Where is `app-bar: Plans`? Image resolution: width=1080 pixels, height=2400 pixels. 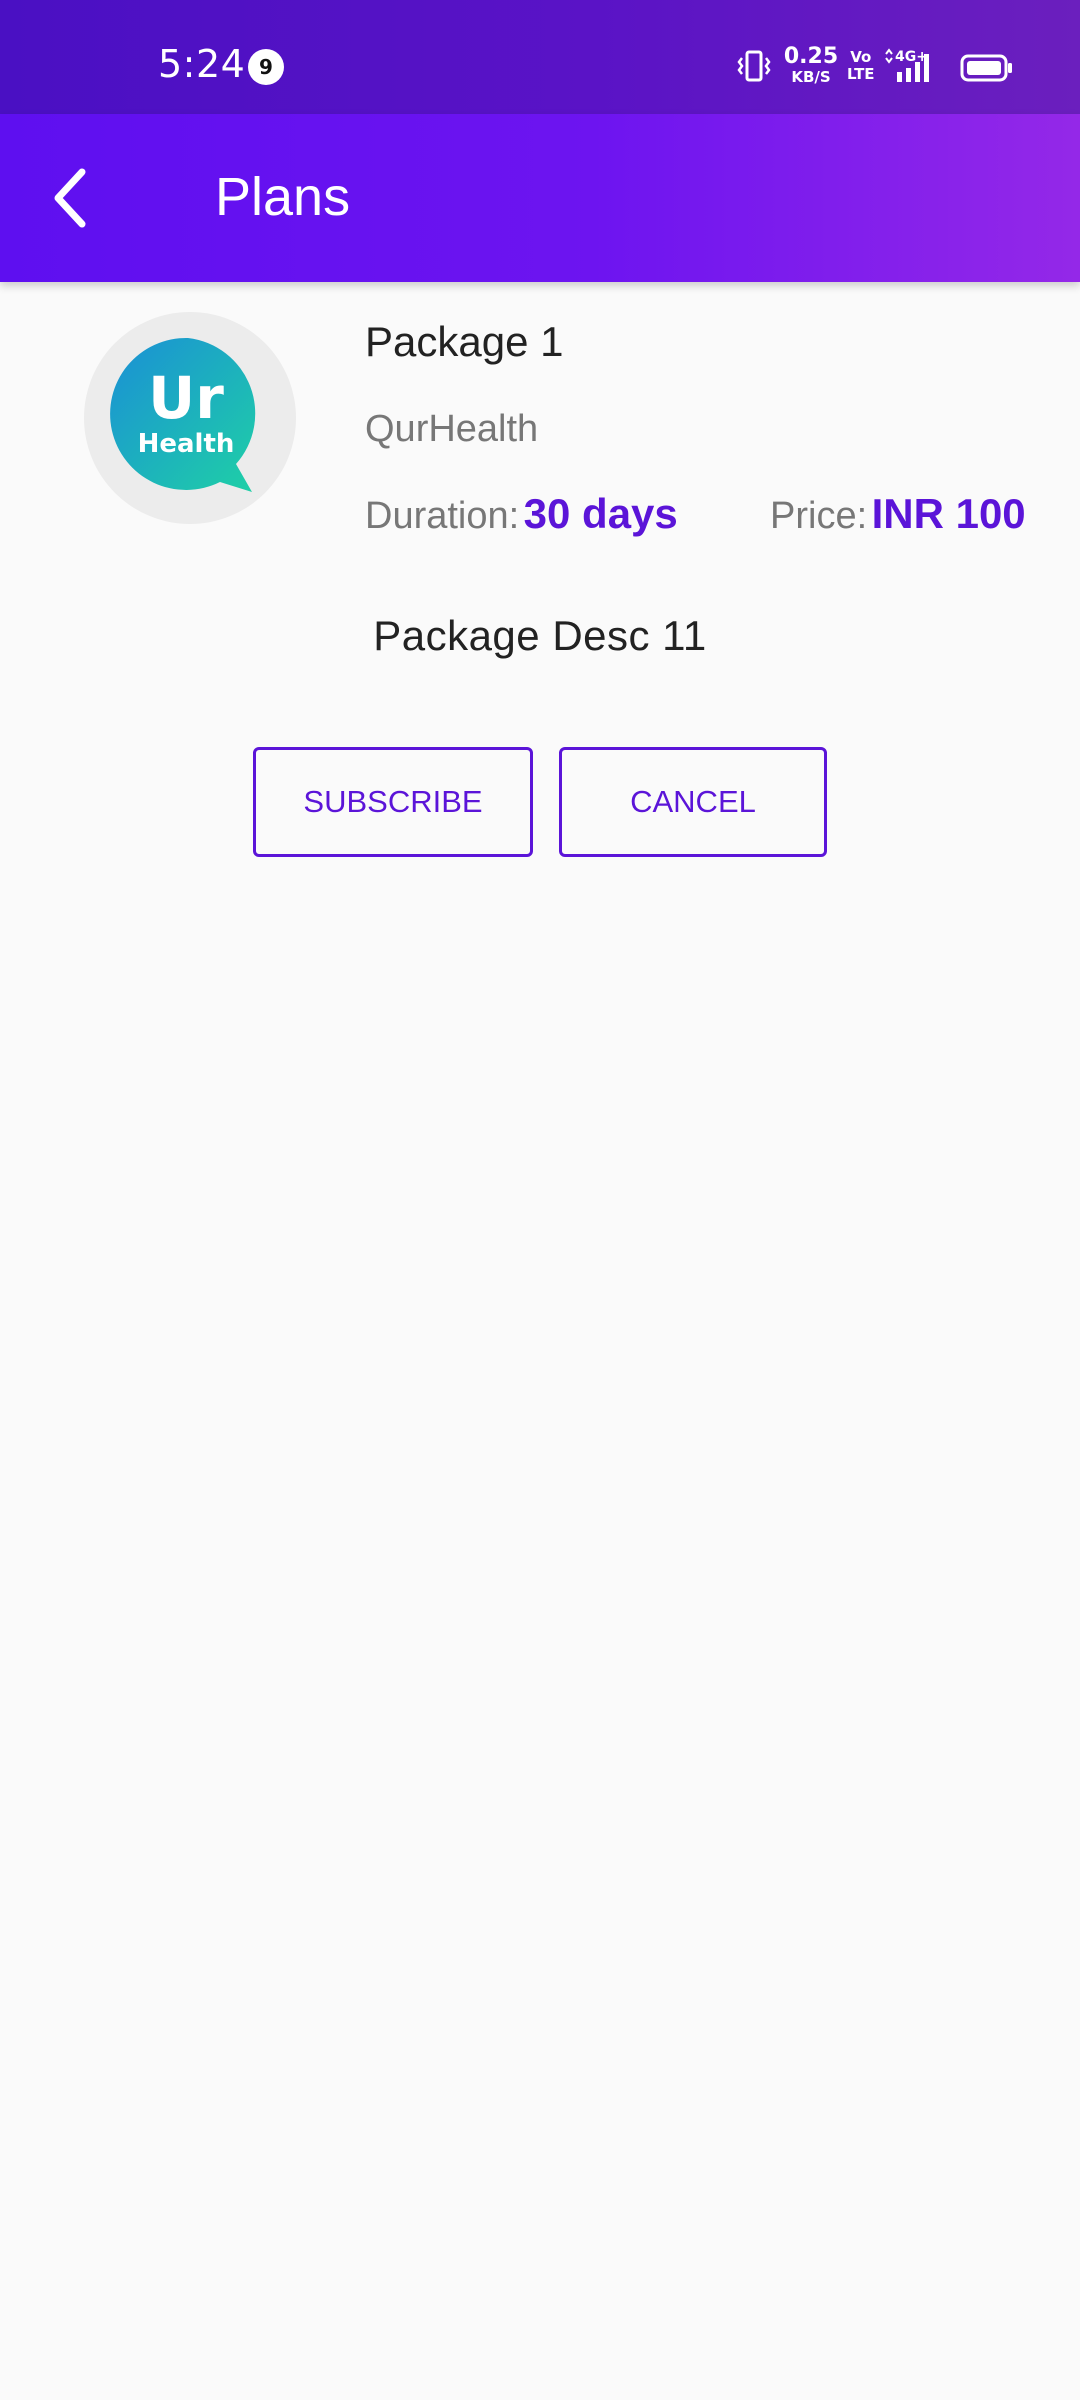
app-bar: Plans is located at coordinates (540, 198).